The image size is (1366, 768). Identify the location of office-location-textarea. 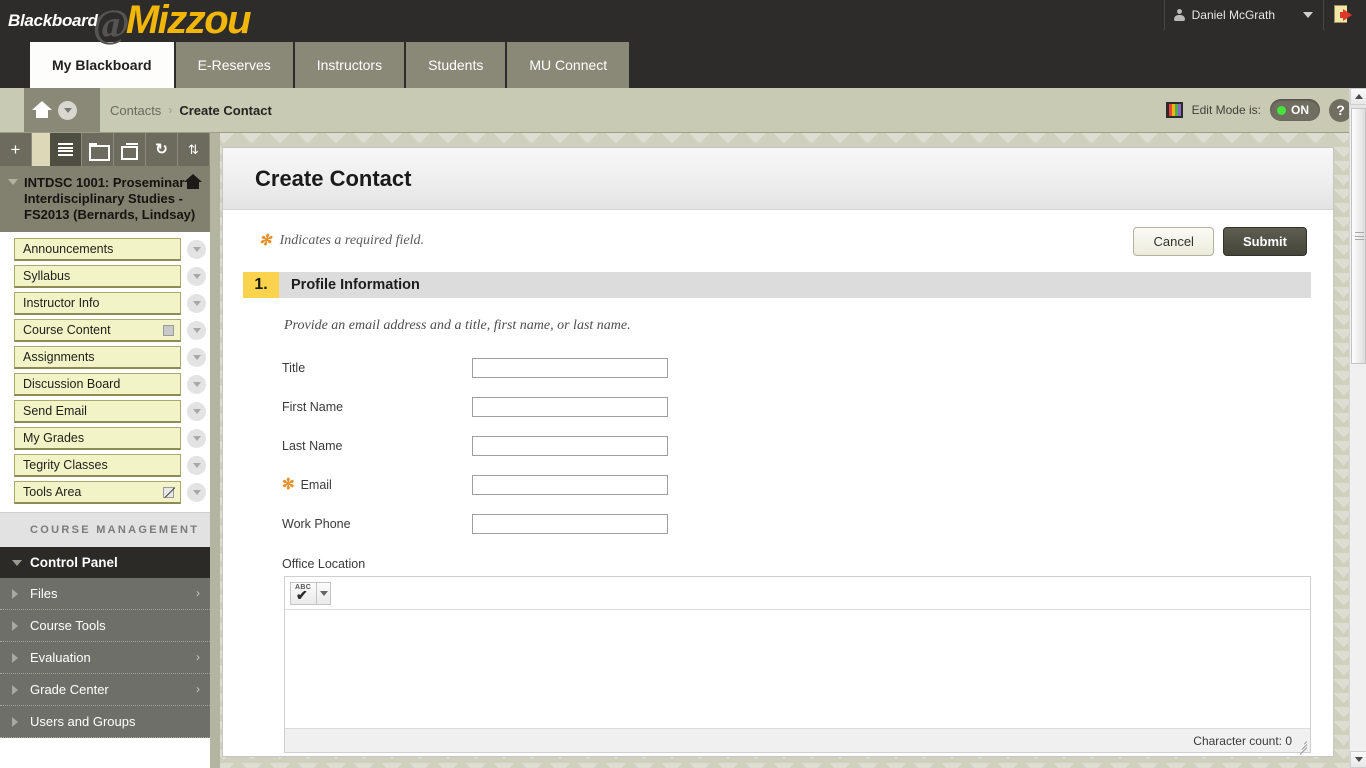
(797, 666).